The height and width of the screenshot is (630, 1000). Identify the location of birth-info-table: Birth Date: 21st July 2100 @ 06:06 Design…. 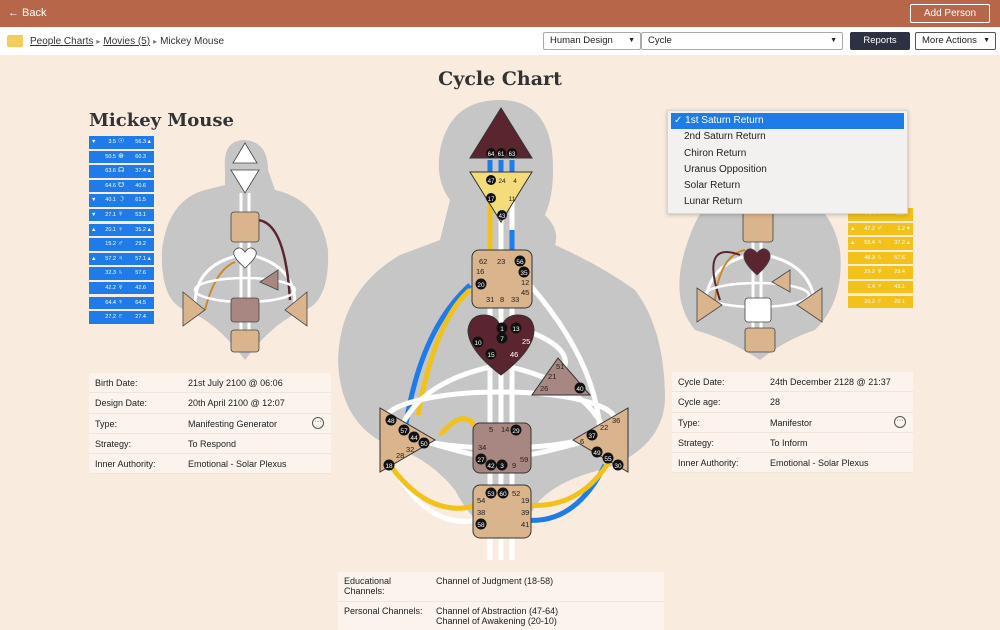
(210, 424).